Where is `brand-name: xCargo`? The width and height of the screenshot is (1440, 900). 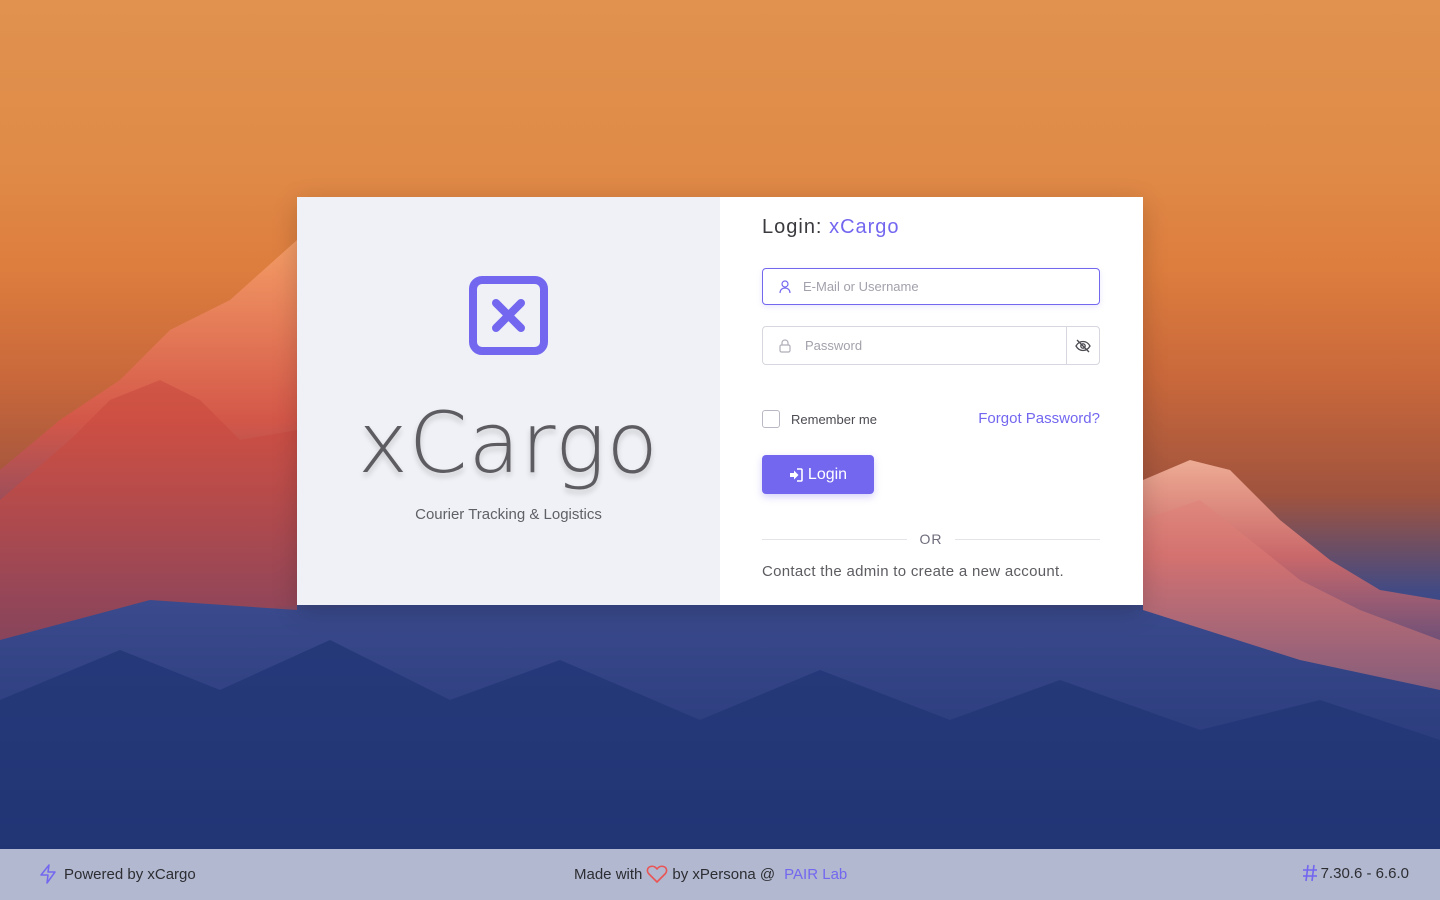 brand-name: xCargo is located at coordinates (508, 443).